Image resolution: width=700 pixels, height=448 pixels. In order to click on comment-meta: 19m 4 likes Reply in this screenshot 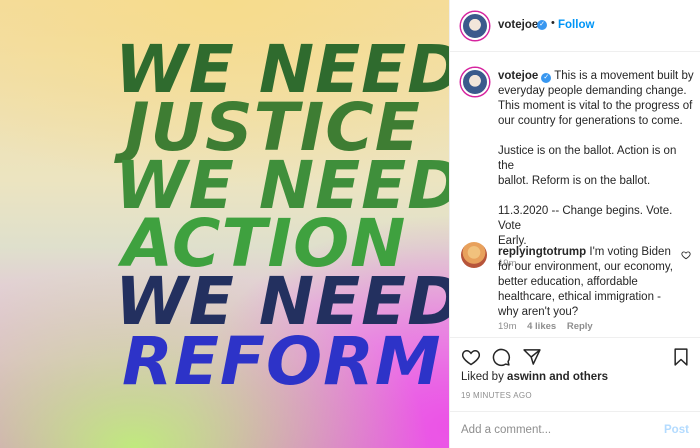, I will do `click(549, 326)`.